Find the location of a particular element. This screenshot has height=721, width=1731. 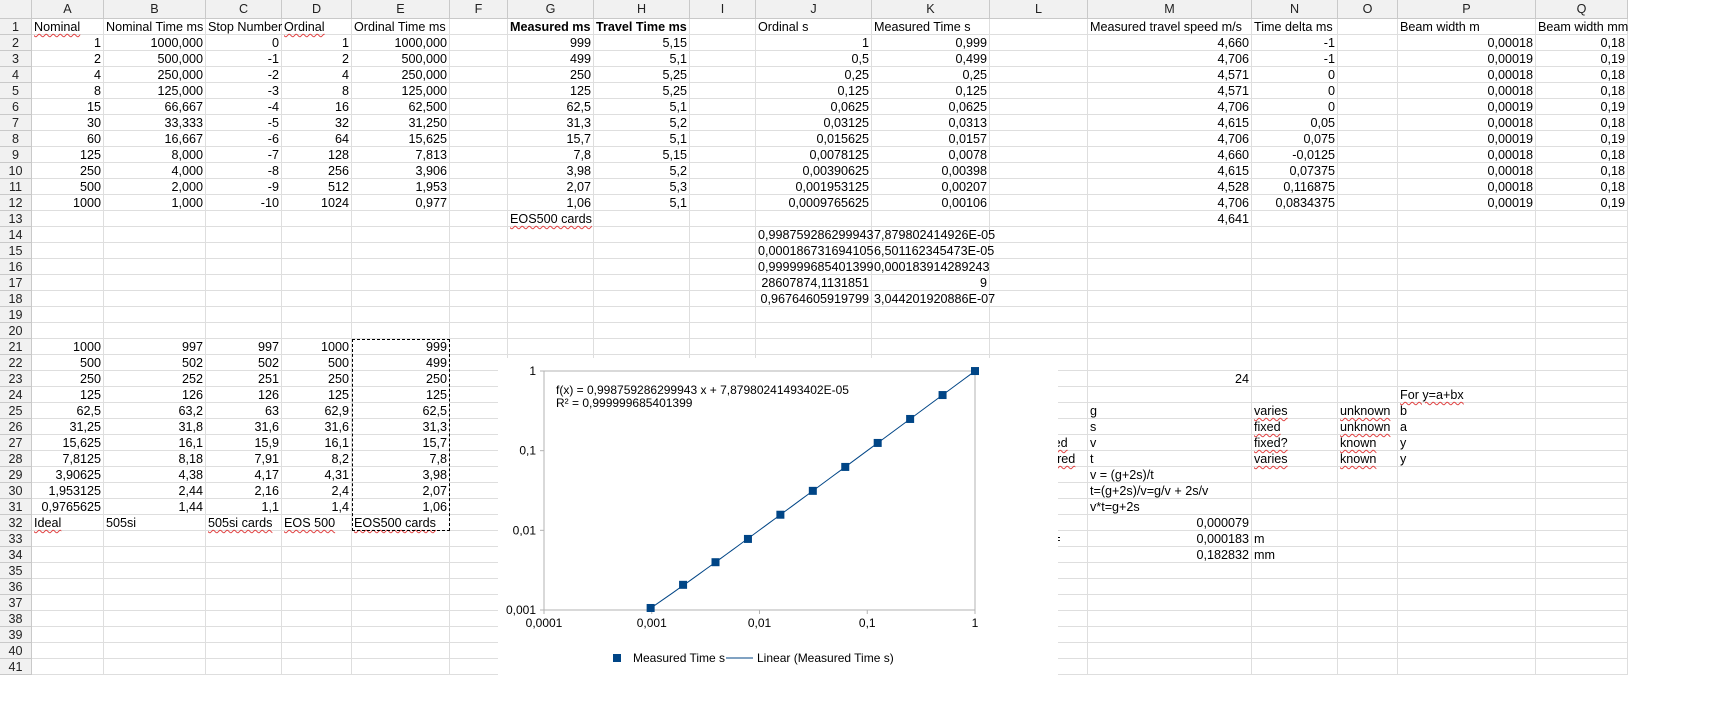

cell-c22: 502 is located at coordinates (244, 363).